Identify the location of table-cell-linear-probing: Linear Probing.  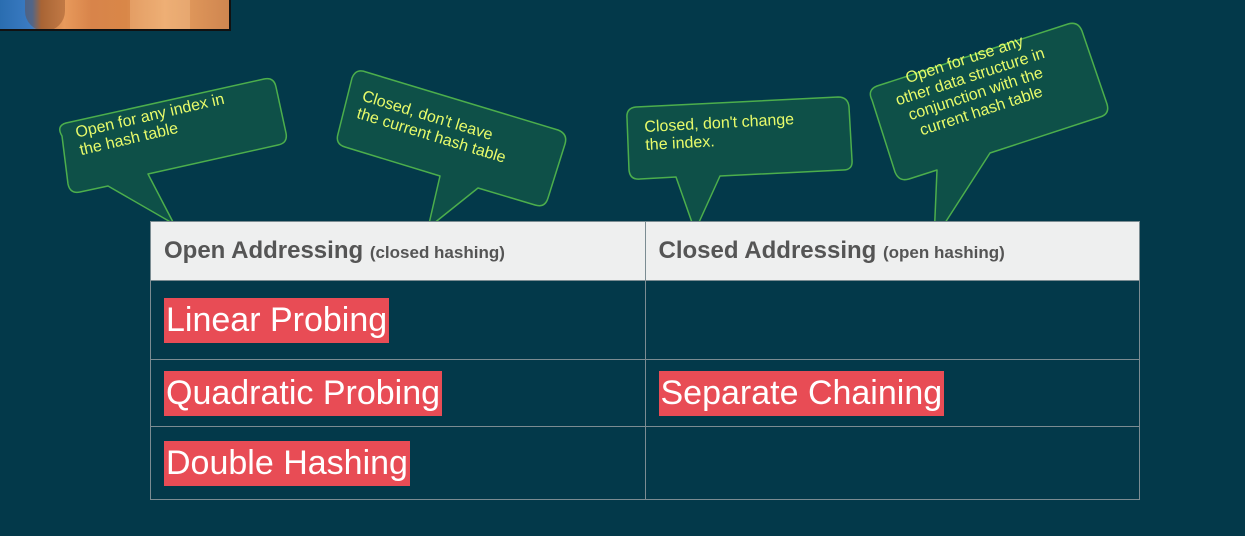
(398, 320).